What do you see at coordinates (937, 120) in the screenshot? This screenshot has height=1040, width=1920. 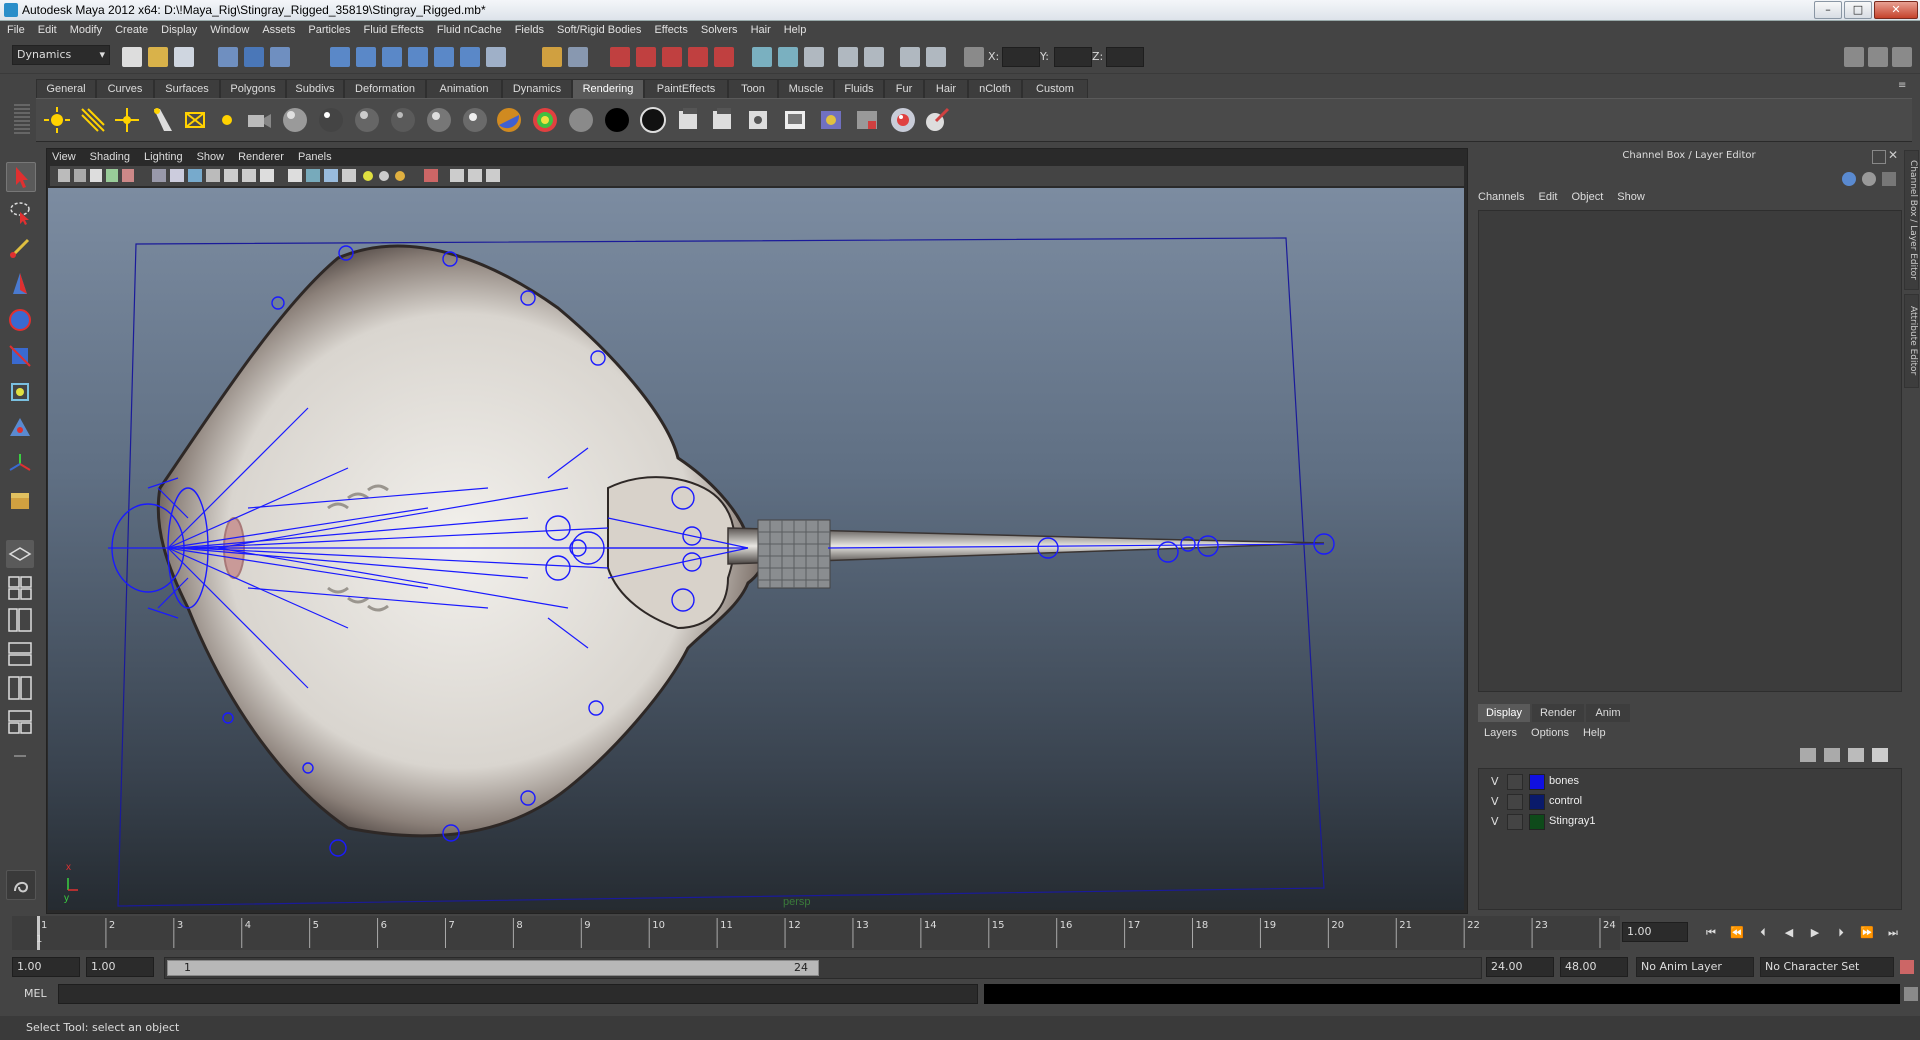 I see `paint-texture-icon` at bounding box center [937, 120].